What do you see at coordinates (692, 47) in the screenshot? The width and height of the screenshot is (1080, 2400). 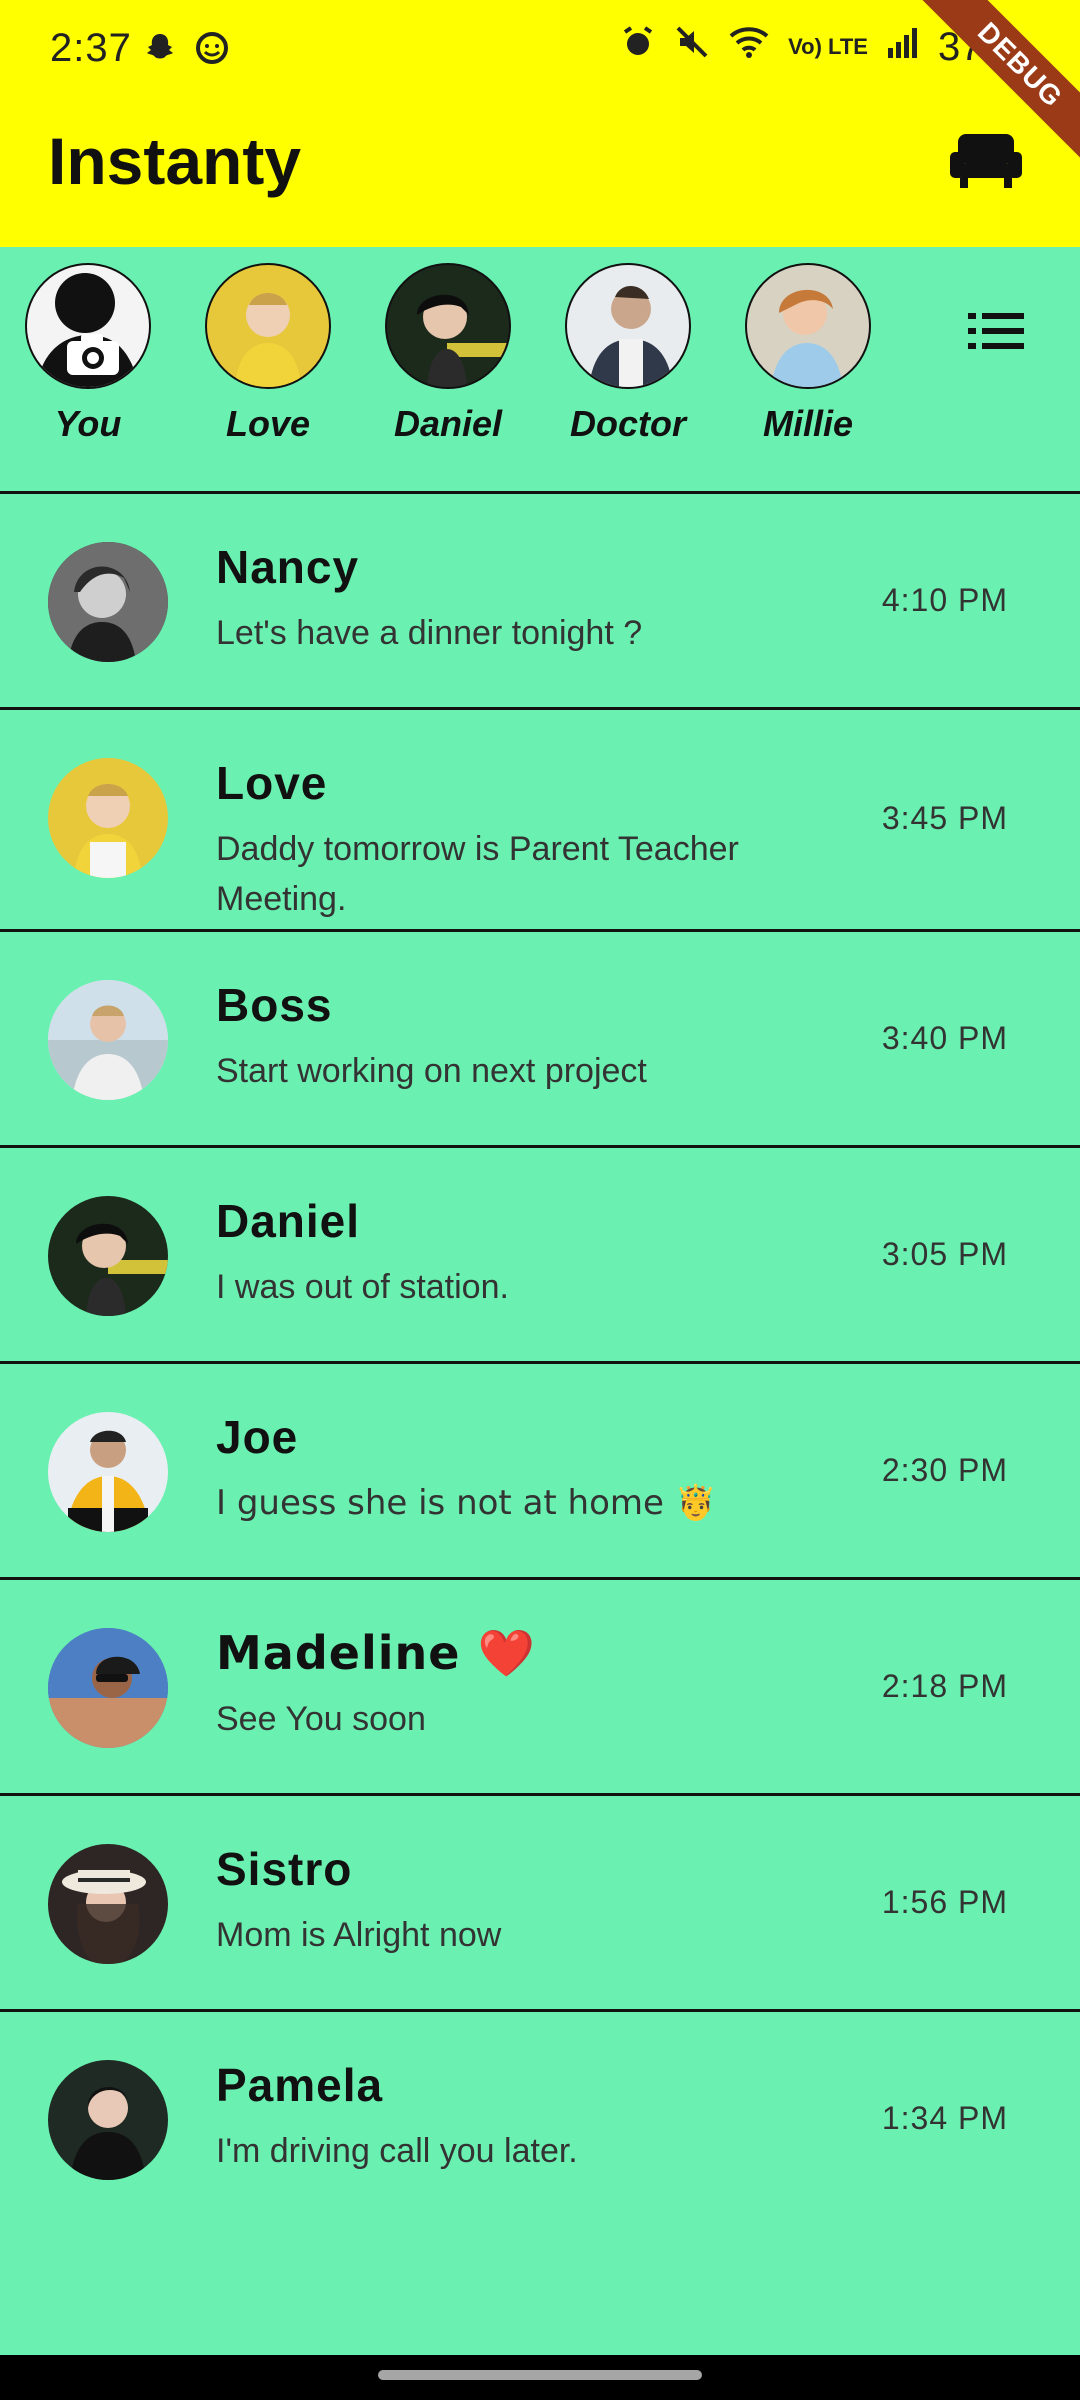 I see `mute-icon` at bounding box center [692, 47].